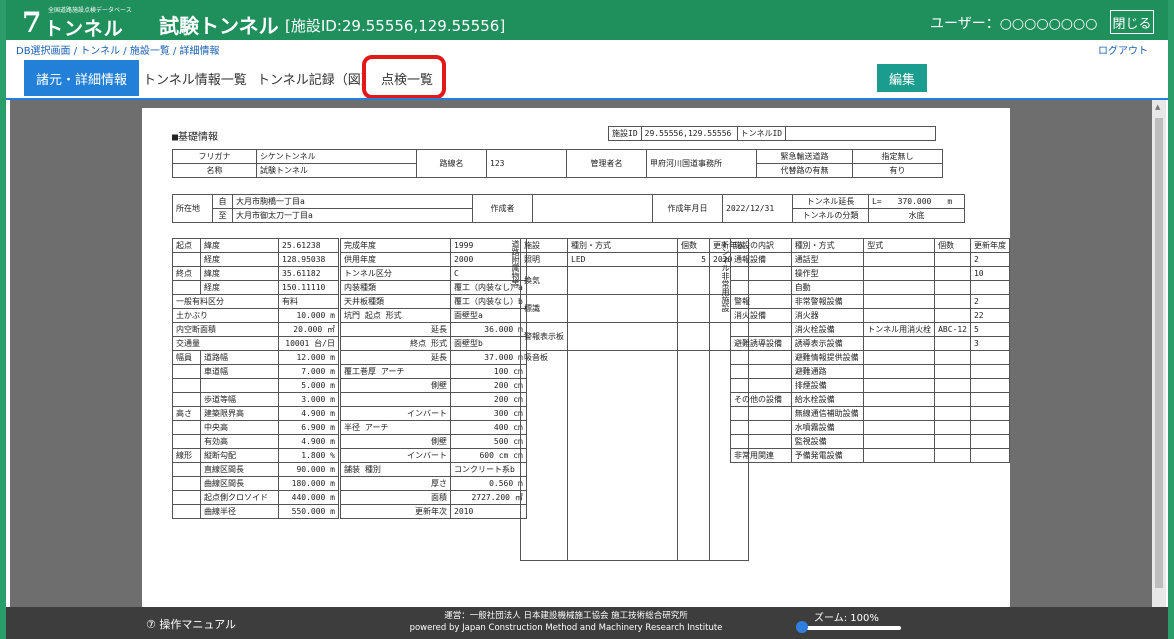 The image size is (1174, 639). Describe the element at coordinates (566, 616) in the screenshot. I see `operator-line-1: 運営：一般社団法人 日本建設機械施工協会 施工技術総合研究所` at that location.